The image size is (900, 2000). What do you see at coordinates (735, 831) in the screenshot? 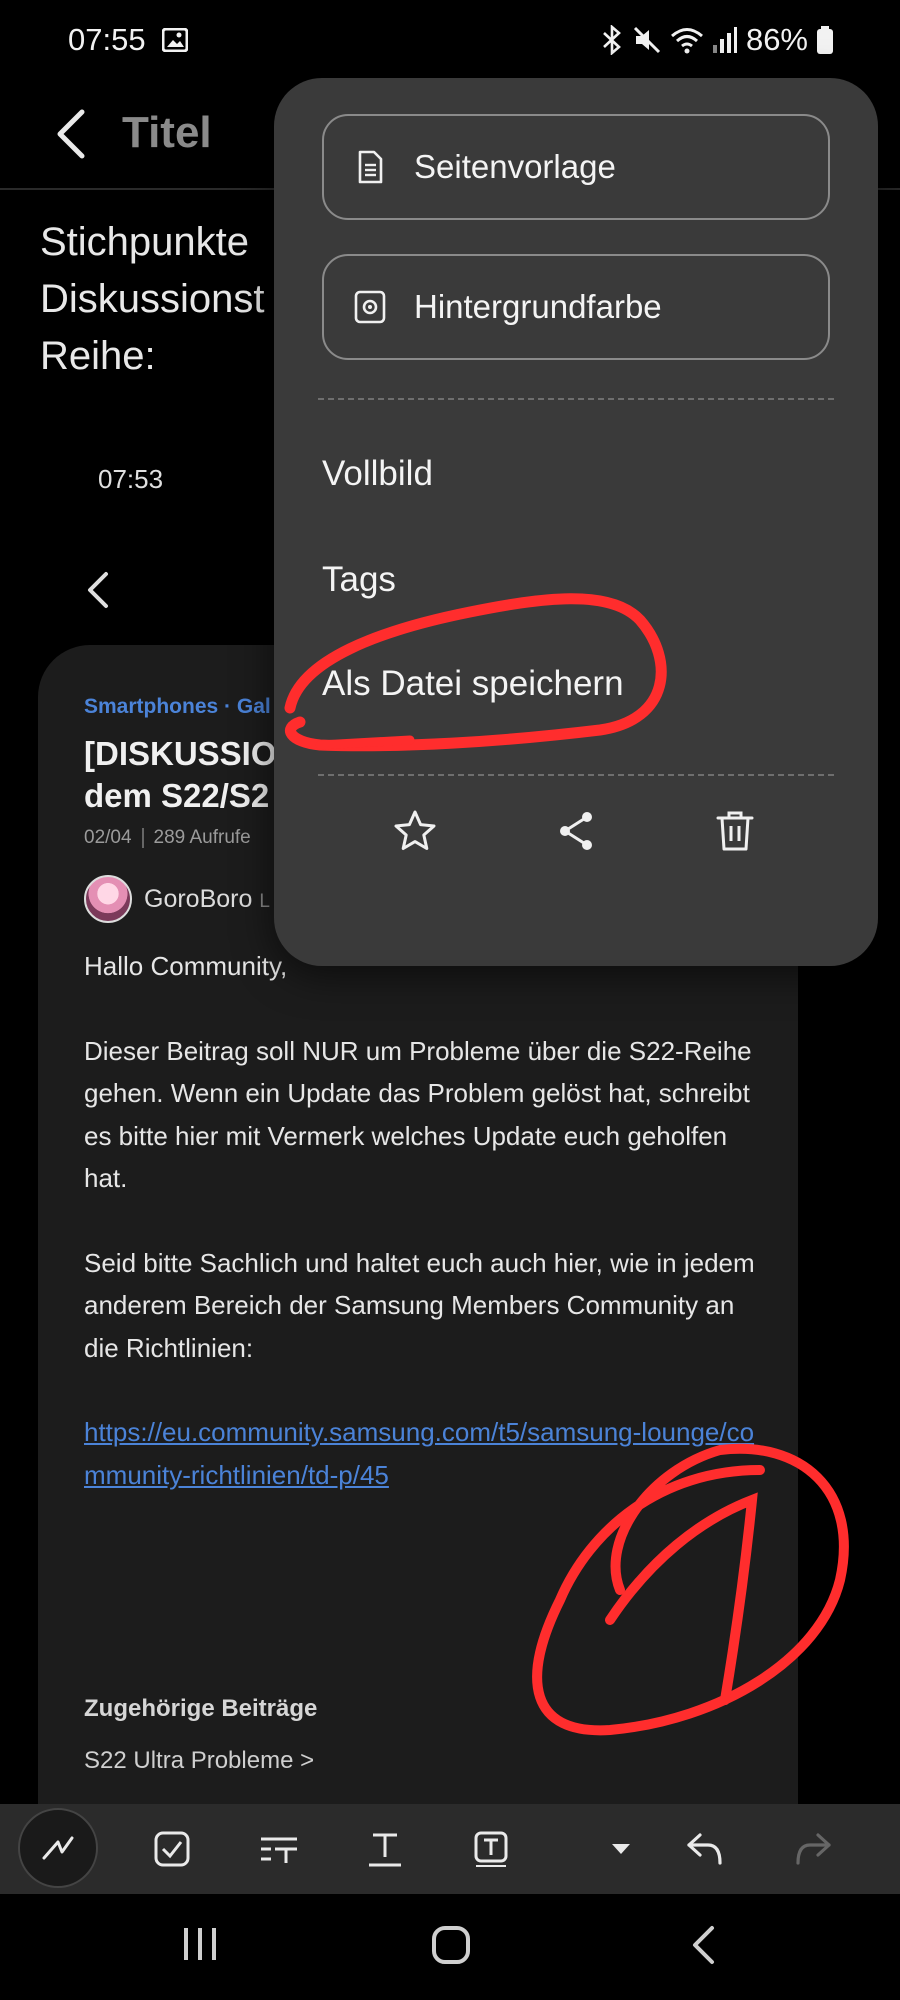
I see `trash-icon` at bounding box center [735, 831].